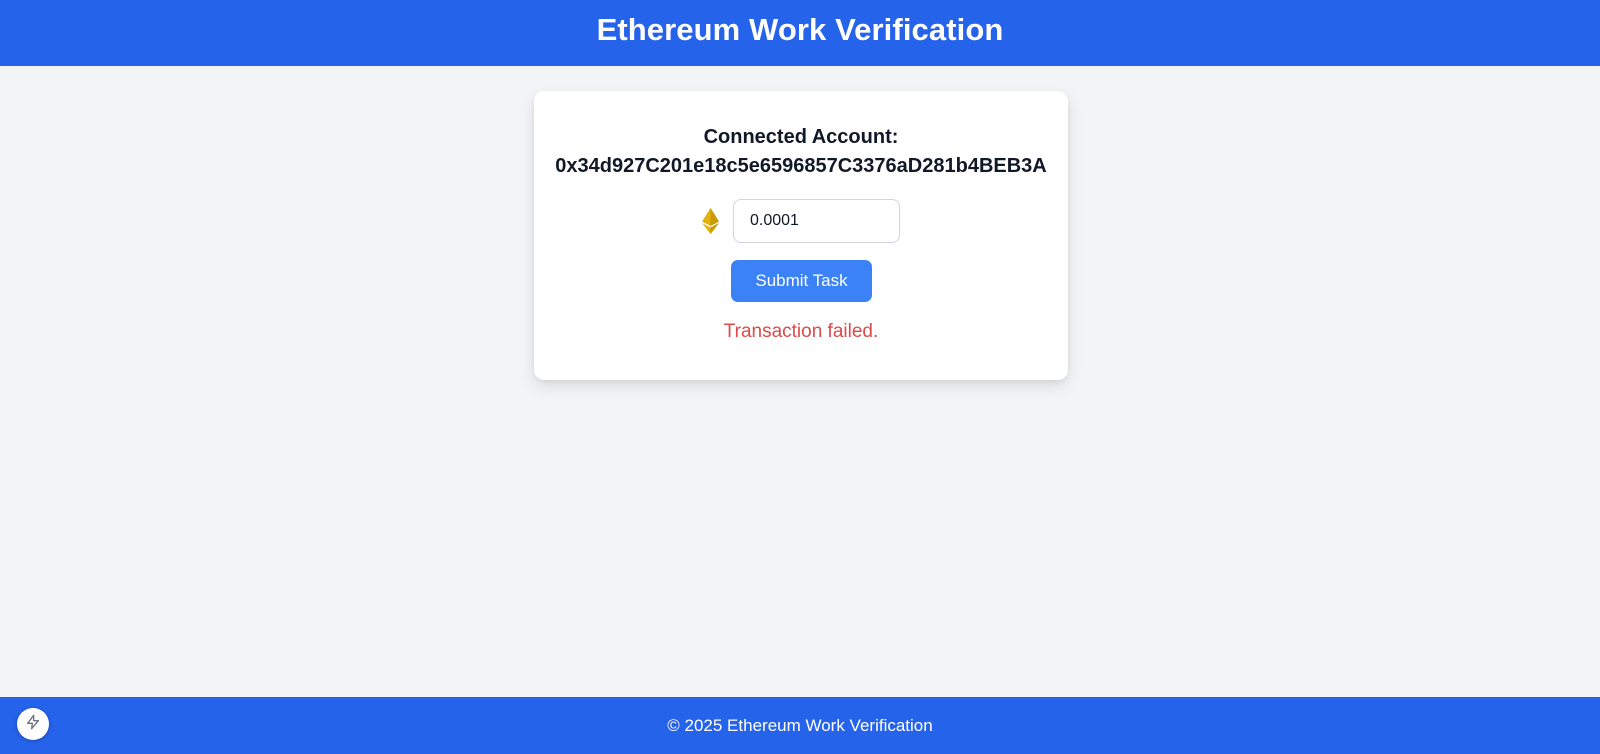  Describe the element at coordinates (801, 281) in the screenshot. I see `submit-task-button: Submit Task` at that location.